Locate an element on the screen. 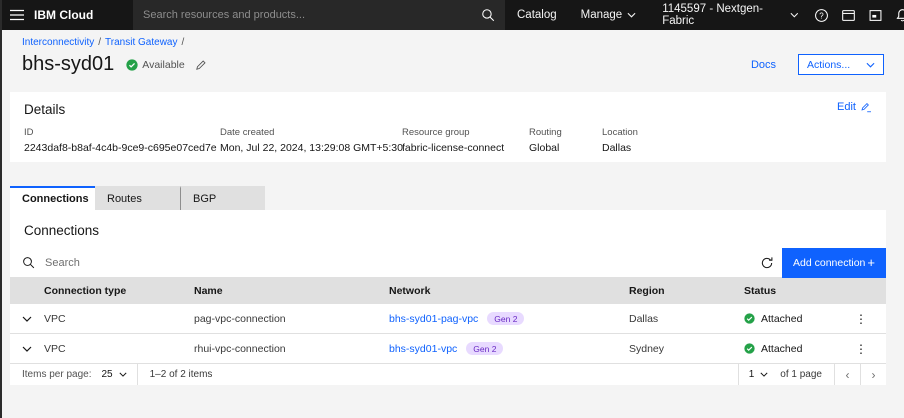 The width and height of the screenshot is (904, 418). tab-routes: Routes is located at coordinates (137, 198).